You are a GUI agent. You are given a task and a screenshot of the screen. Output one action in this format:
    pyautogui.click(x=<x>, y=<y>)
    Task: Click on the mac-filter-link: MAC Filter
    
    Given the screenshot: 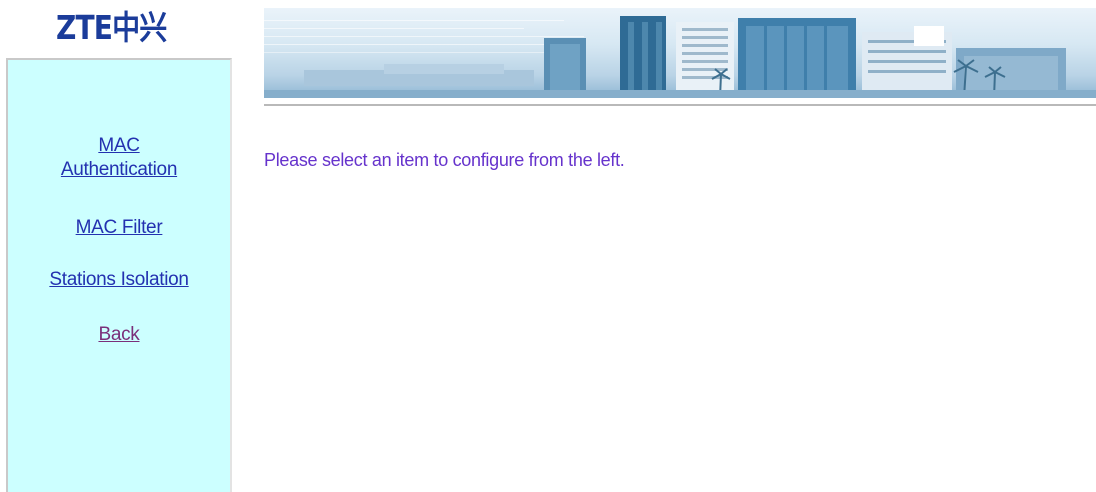 What is the action you would take?
    pyautogui.click(x=119, y=228)
    